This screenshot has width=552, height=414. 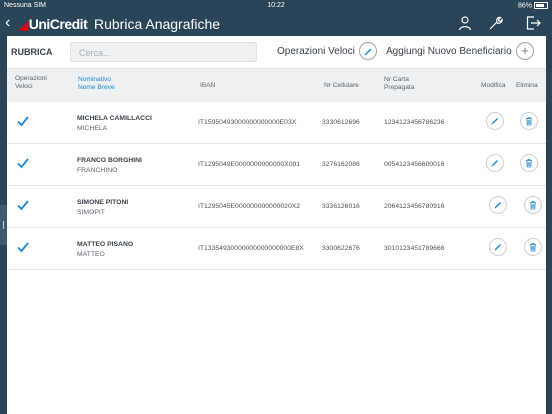 I want to click on card-number: 1234123456786236, so click(x=414, y=122).